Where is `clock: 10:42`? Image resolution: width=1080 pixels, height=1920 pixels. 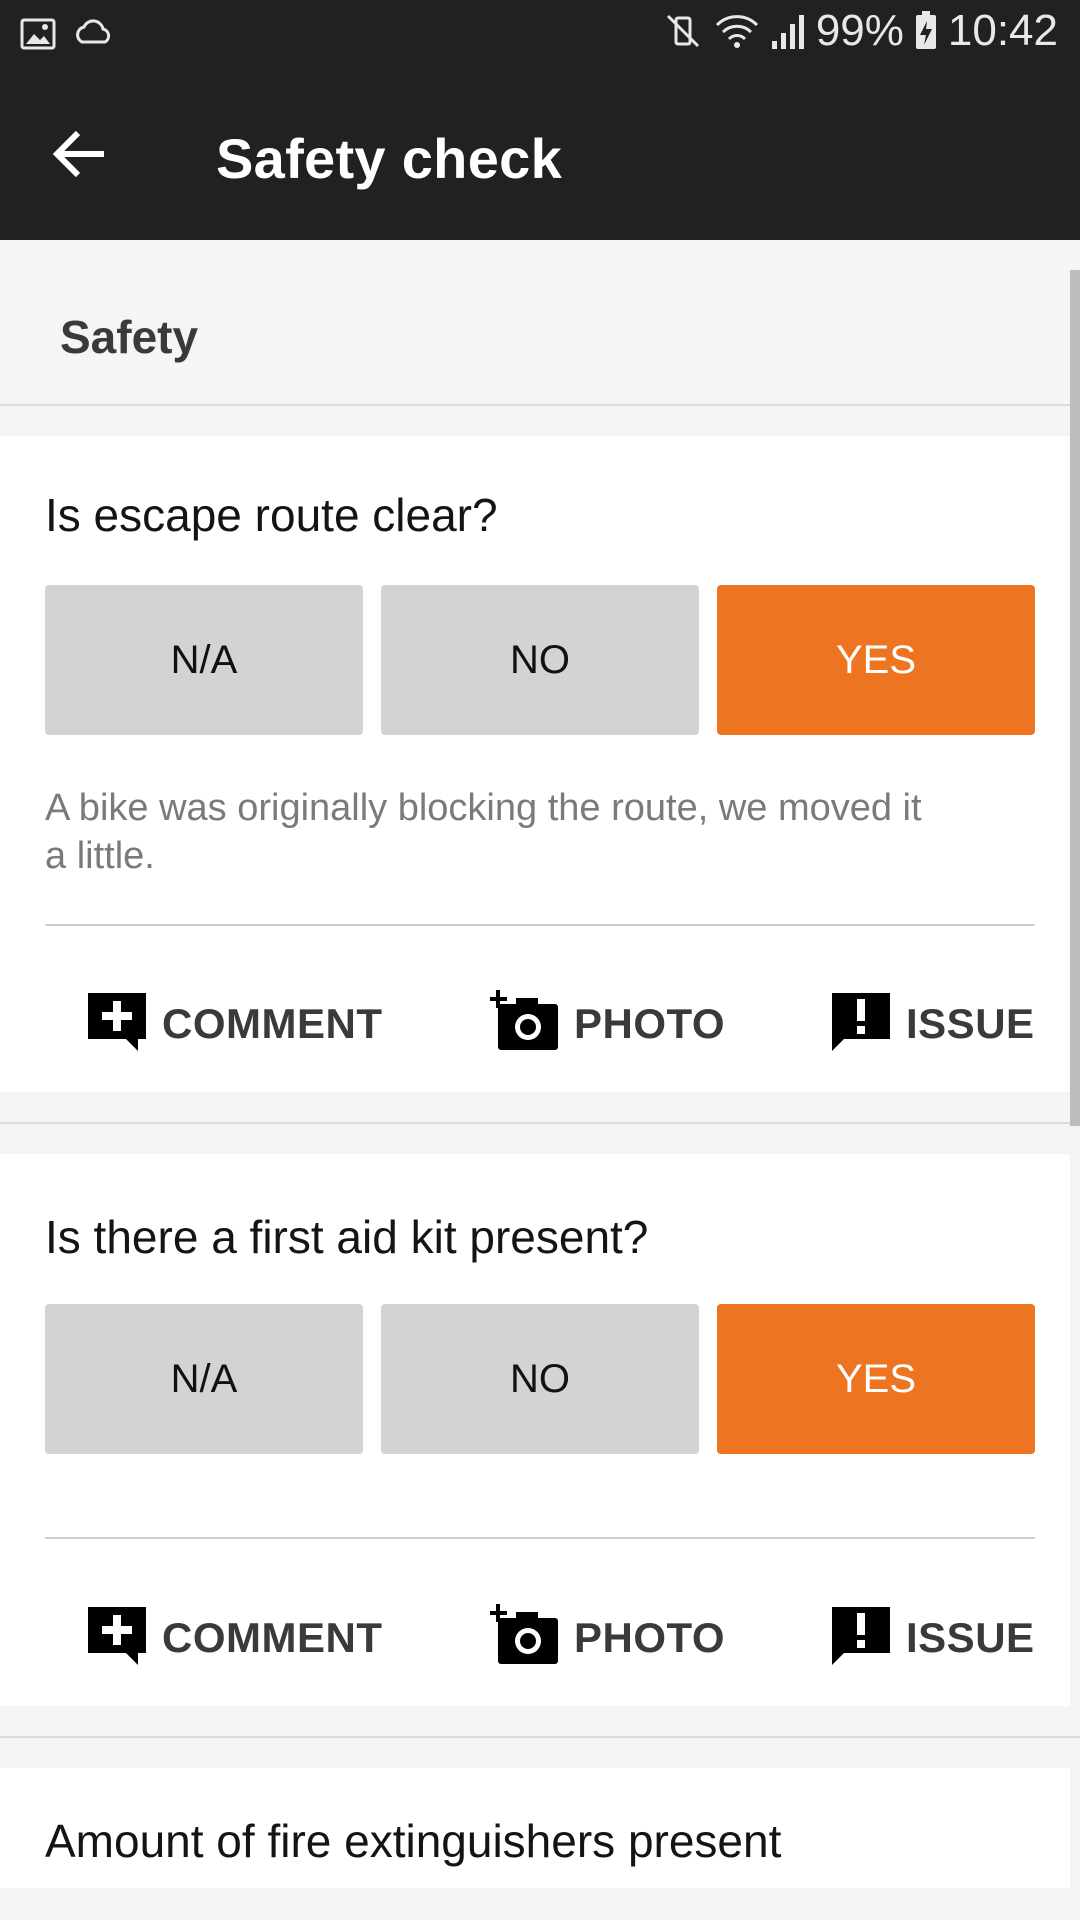
clock: 10:42 is located at coordinates (1002, 30).